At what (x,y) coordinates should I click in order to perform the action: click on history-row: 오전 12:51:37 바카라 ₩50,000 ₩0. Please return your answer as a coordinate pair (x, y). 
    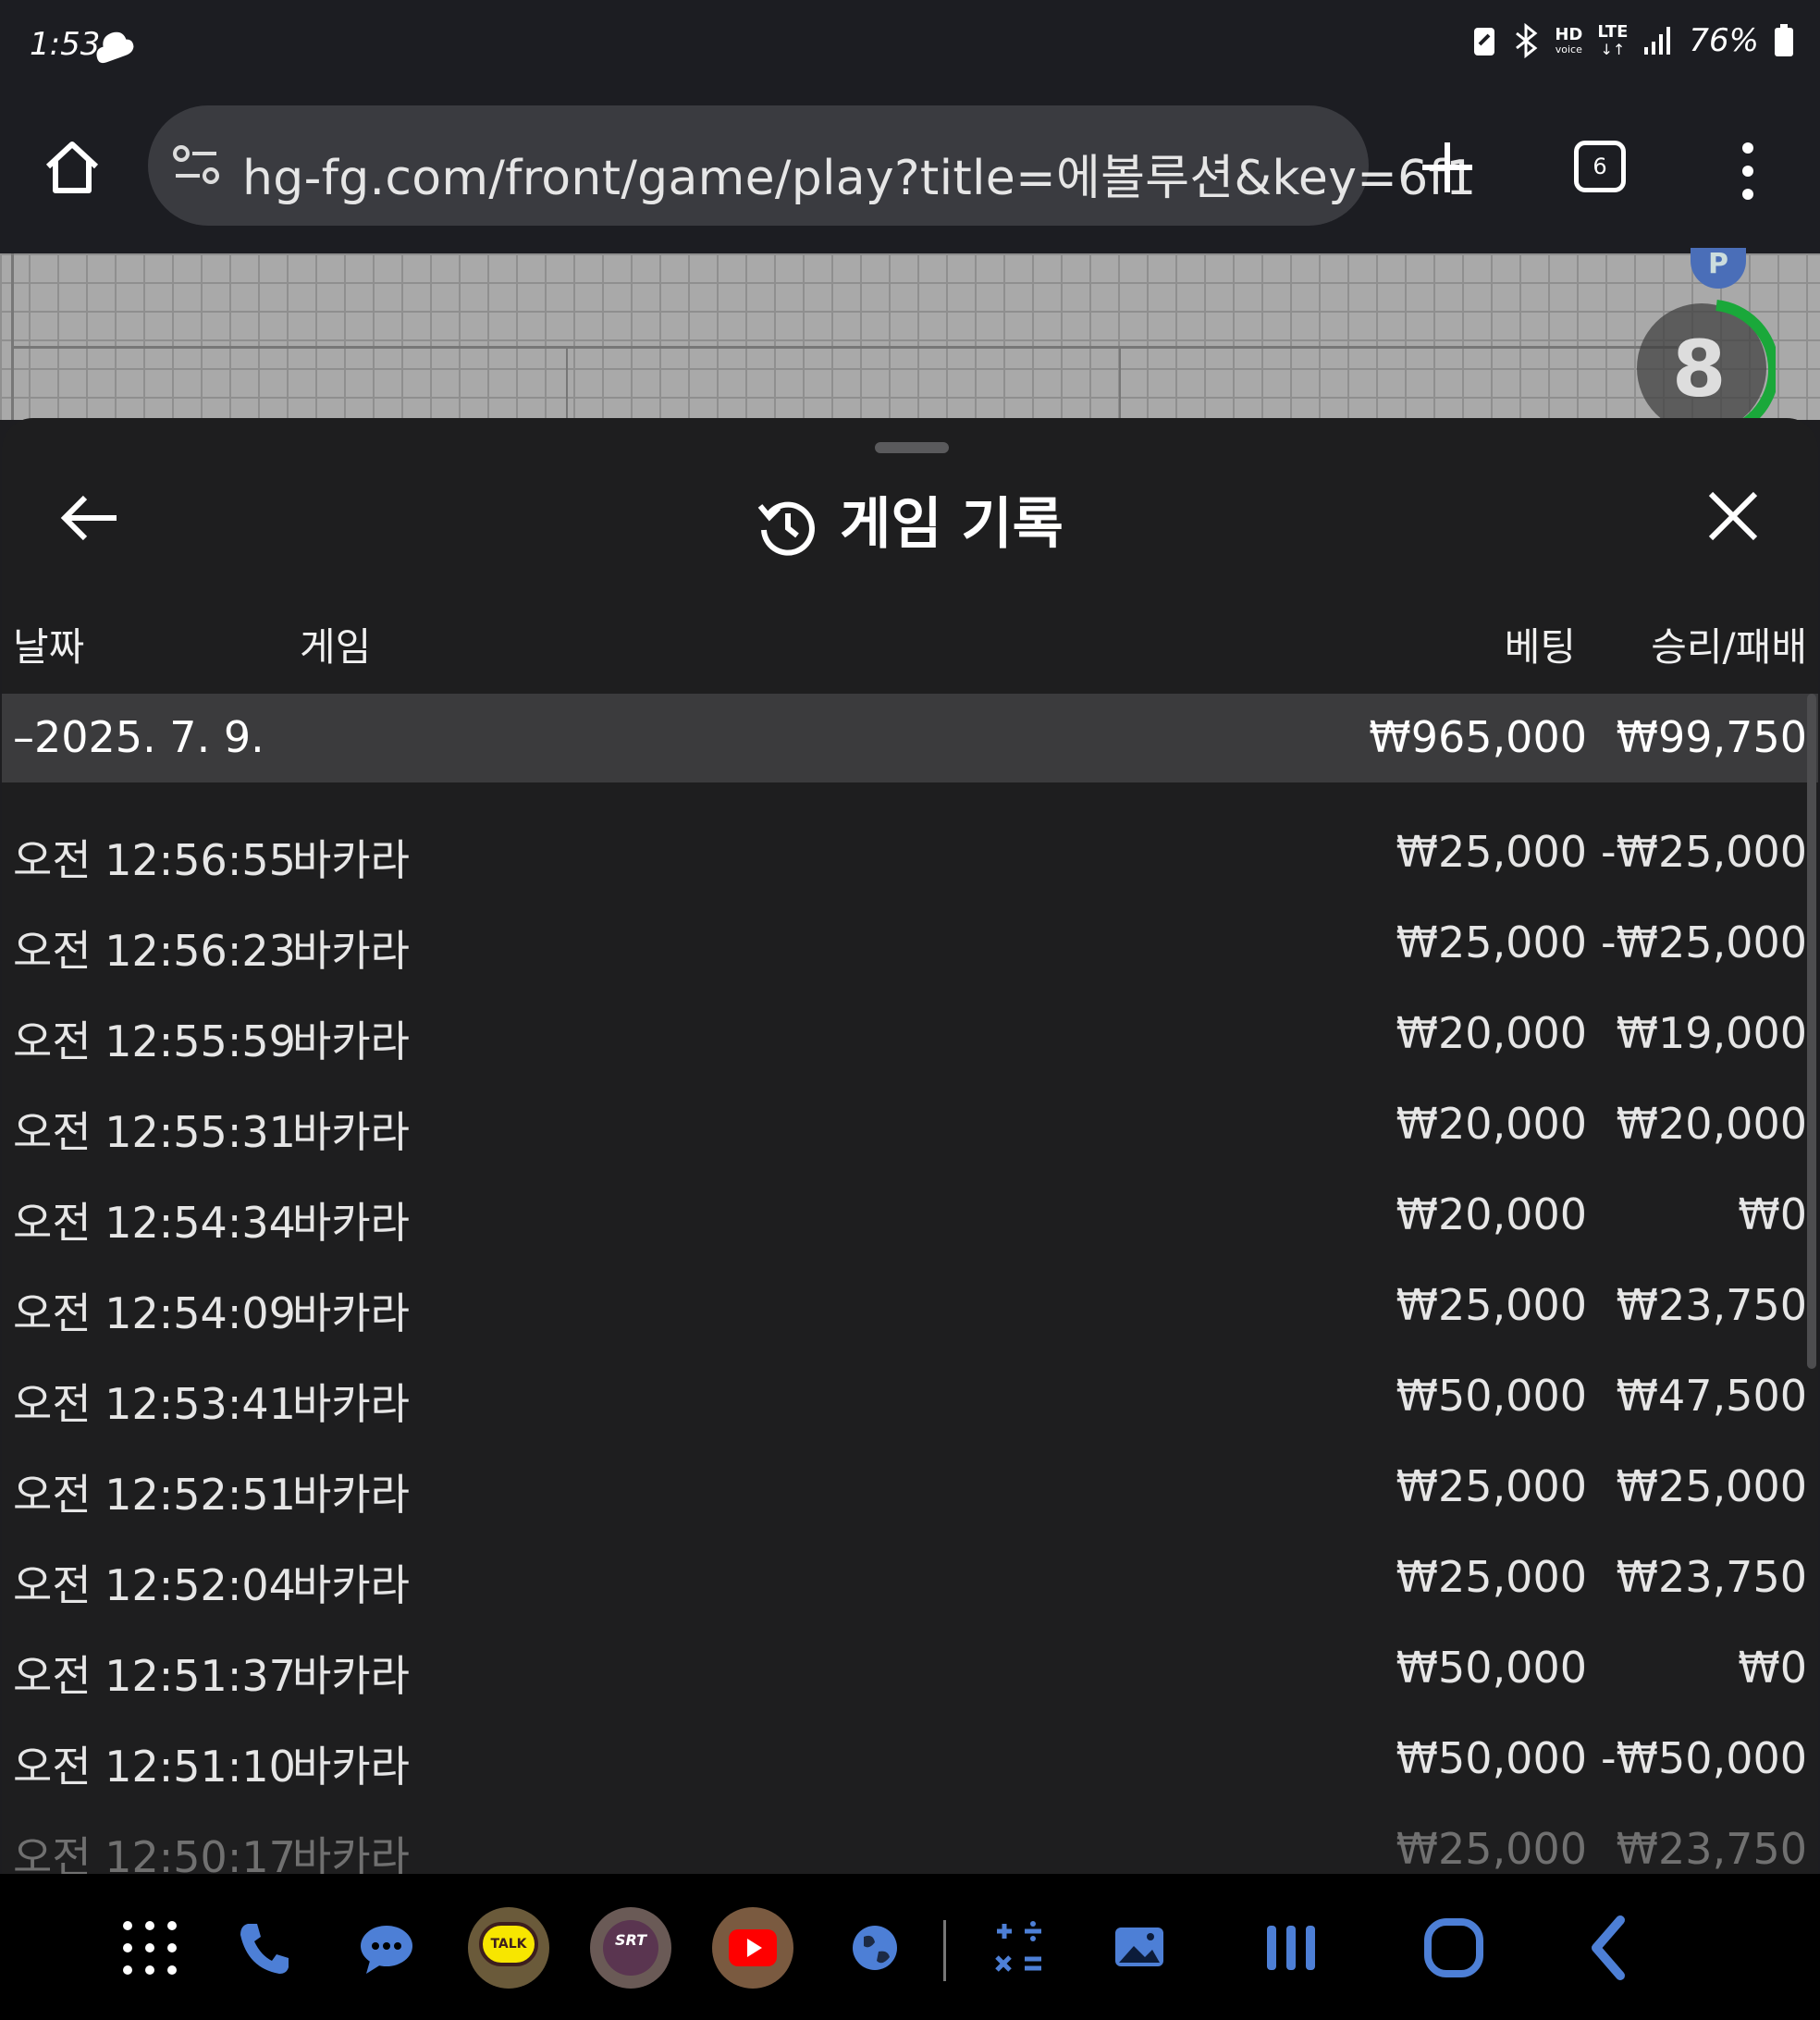
    Looking at the image, I should click on (910, 1667).